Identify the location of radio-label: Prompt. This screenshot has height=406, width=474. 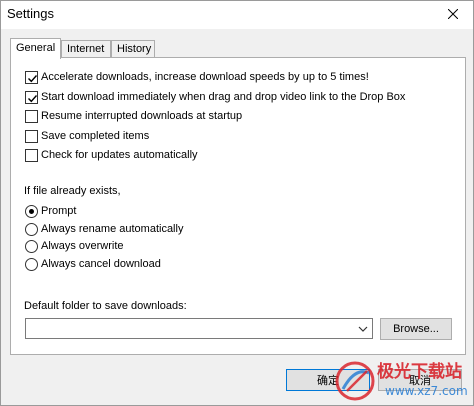
(59, 211).